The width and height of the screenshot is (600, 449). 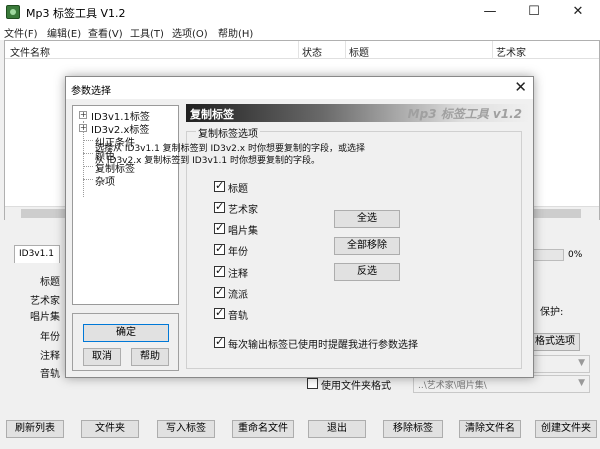 I want to click on field-title-checkbox, so click(x=219, y=185).